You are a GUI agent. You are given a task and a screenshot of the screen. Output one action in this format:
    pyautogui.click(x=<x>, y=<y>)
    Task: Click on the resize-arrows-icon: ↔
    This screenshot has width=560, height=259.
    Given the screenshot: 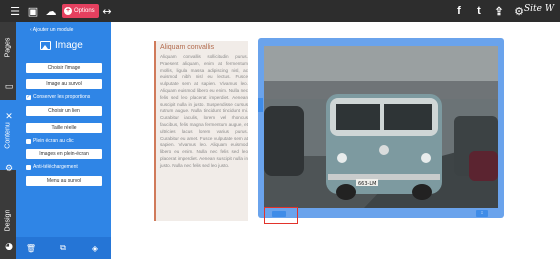 What is the action you would take?
    pyautogui.click(x=107, y=11)
    